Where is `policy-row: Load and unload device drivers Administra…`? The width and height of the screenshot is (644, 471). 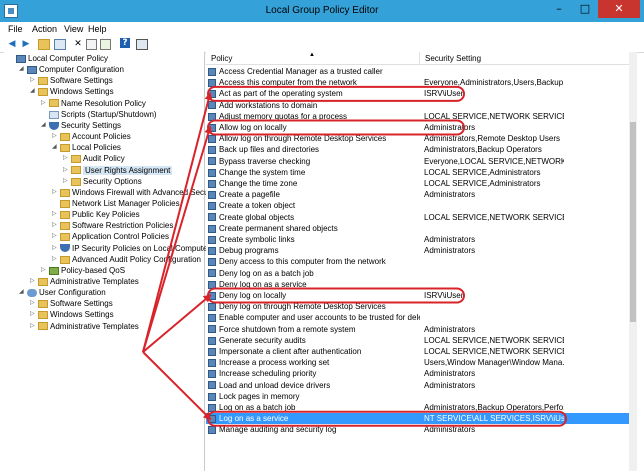 policy-row: Load and unload device drivers Administra… is located at coordinates (421, 385).